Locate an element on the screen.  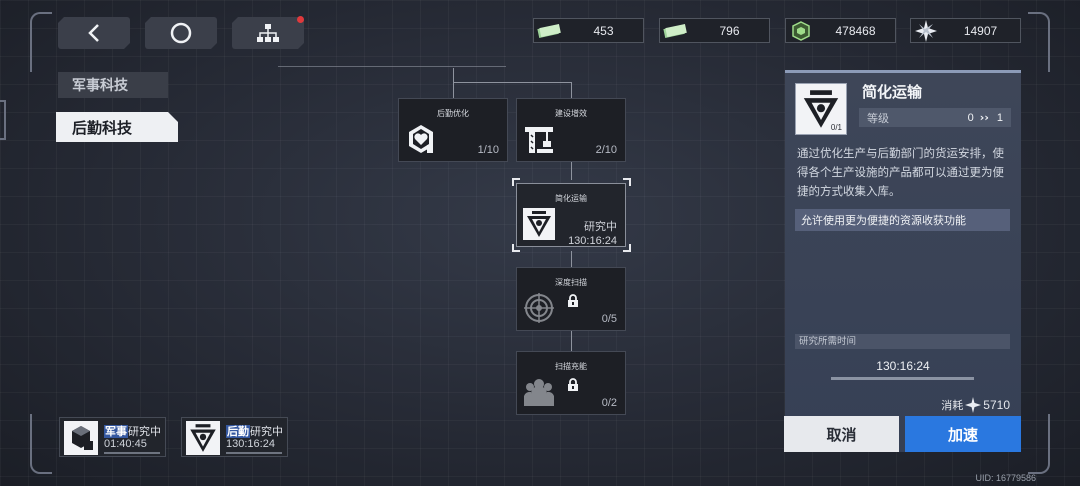
currency-star-shard: 14907 is located at coordinates (965, 30).